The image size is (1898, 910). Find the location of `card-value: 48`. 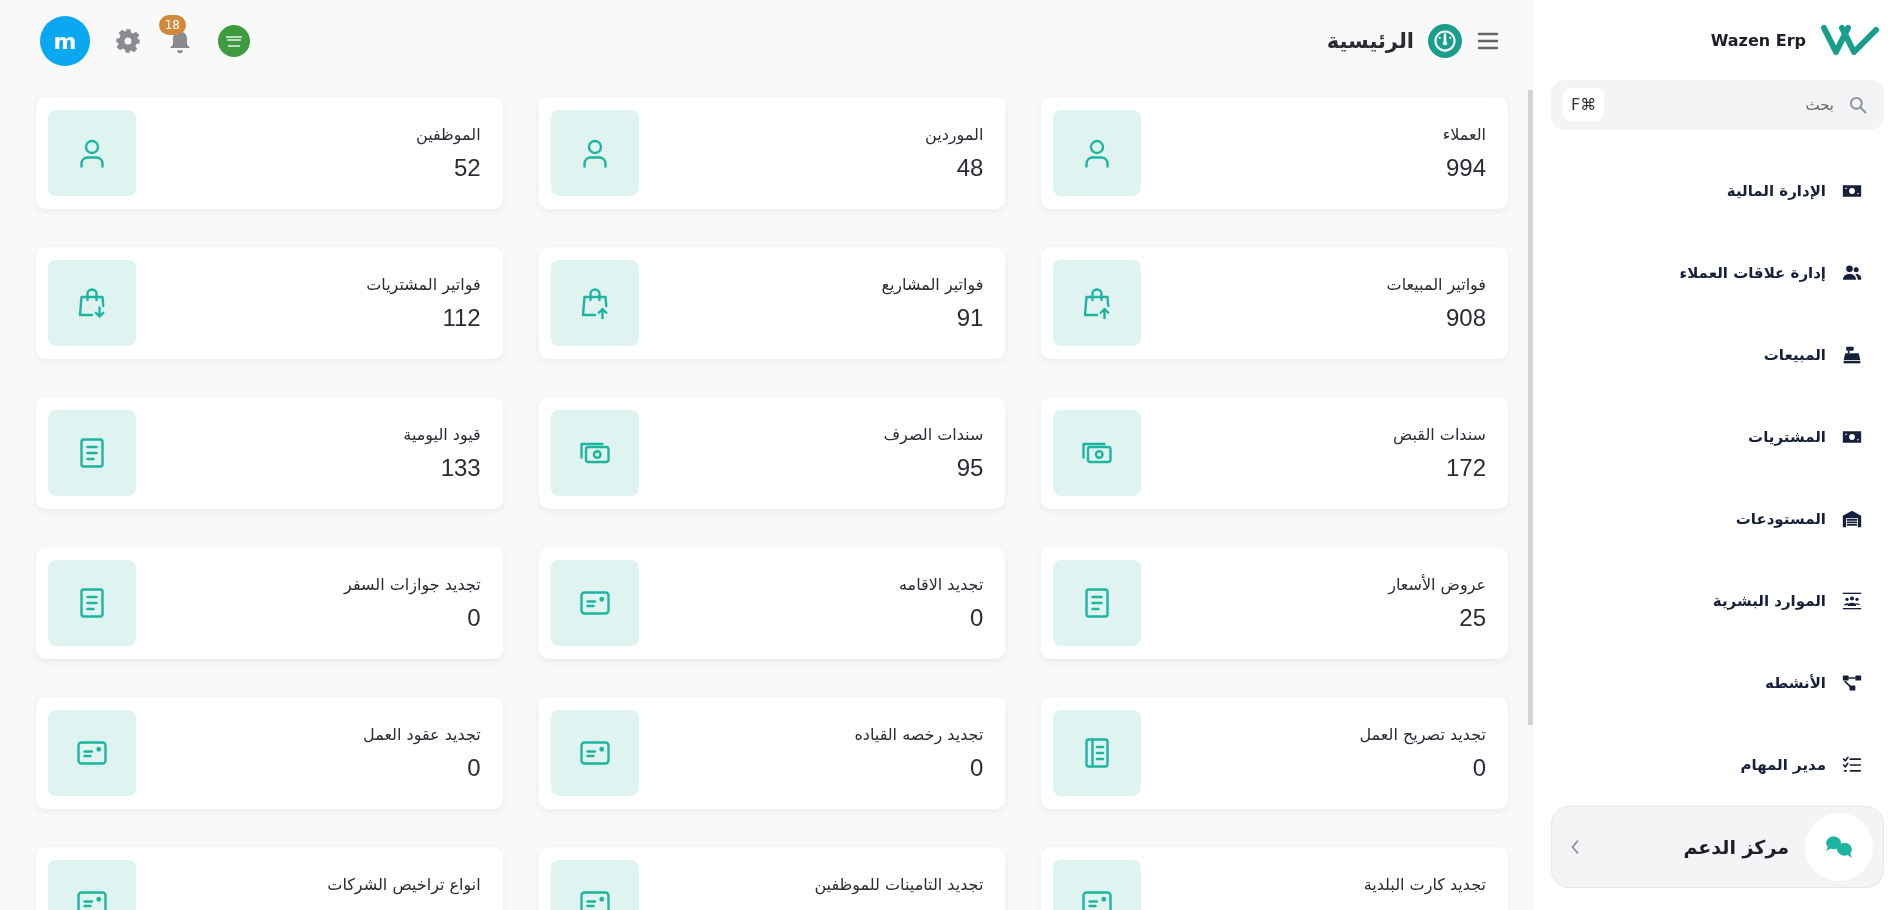

card-value: 48 is located at coordinates (969, 168).